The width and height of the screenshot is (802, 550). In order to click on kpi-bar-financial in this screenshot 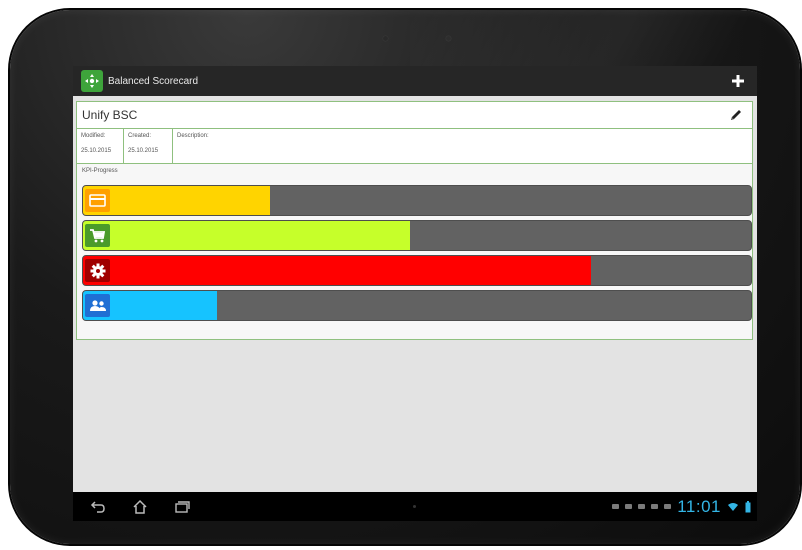, I will do `click(417, 200)`.